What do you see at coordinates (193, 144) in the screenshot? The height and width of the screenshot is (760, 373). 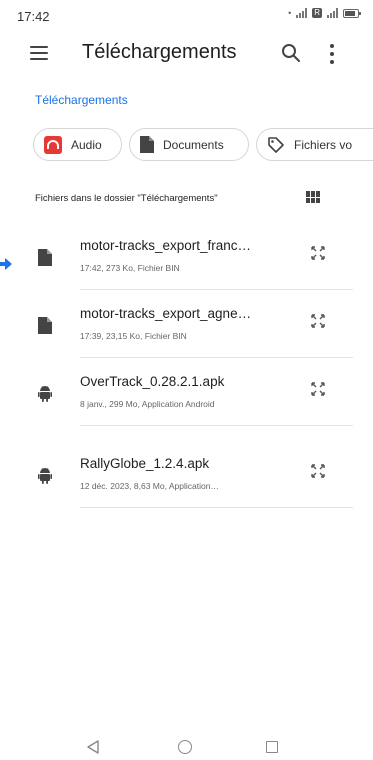 I see `chip-label: Documents` at bounding box center [193, 144].